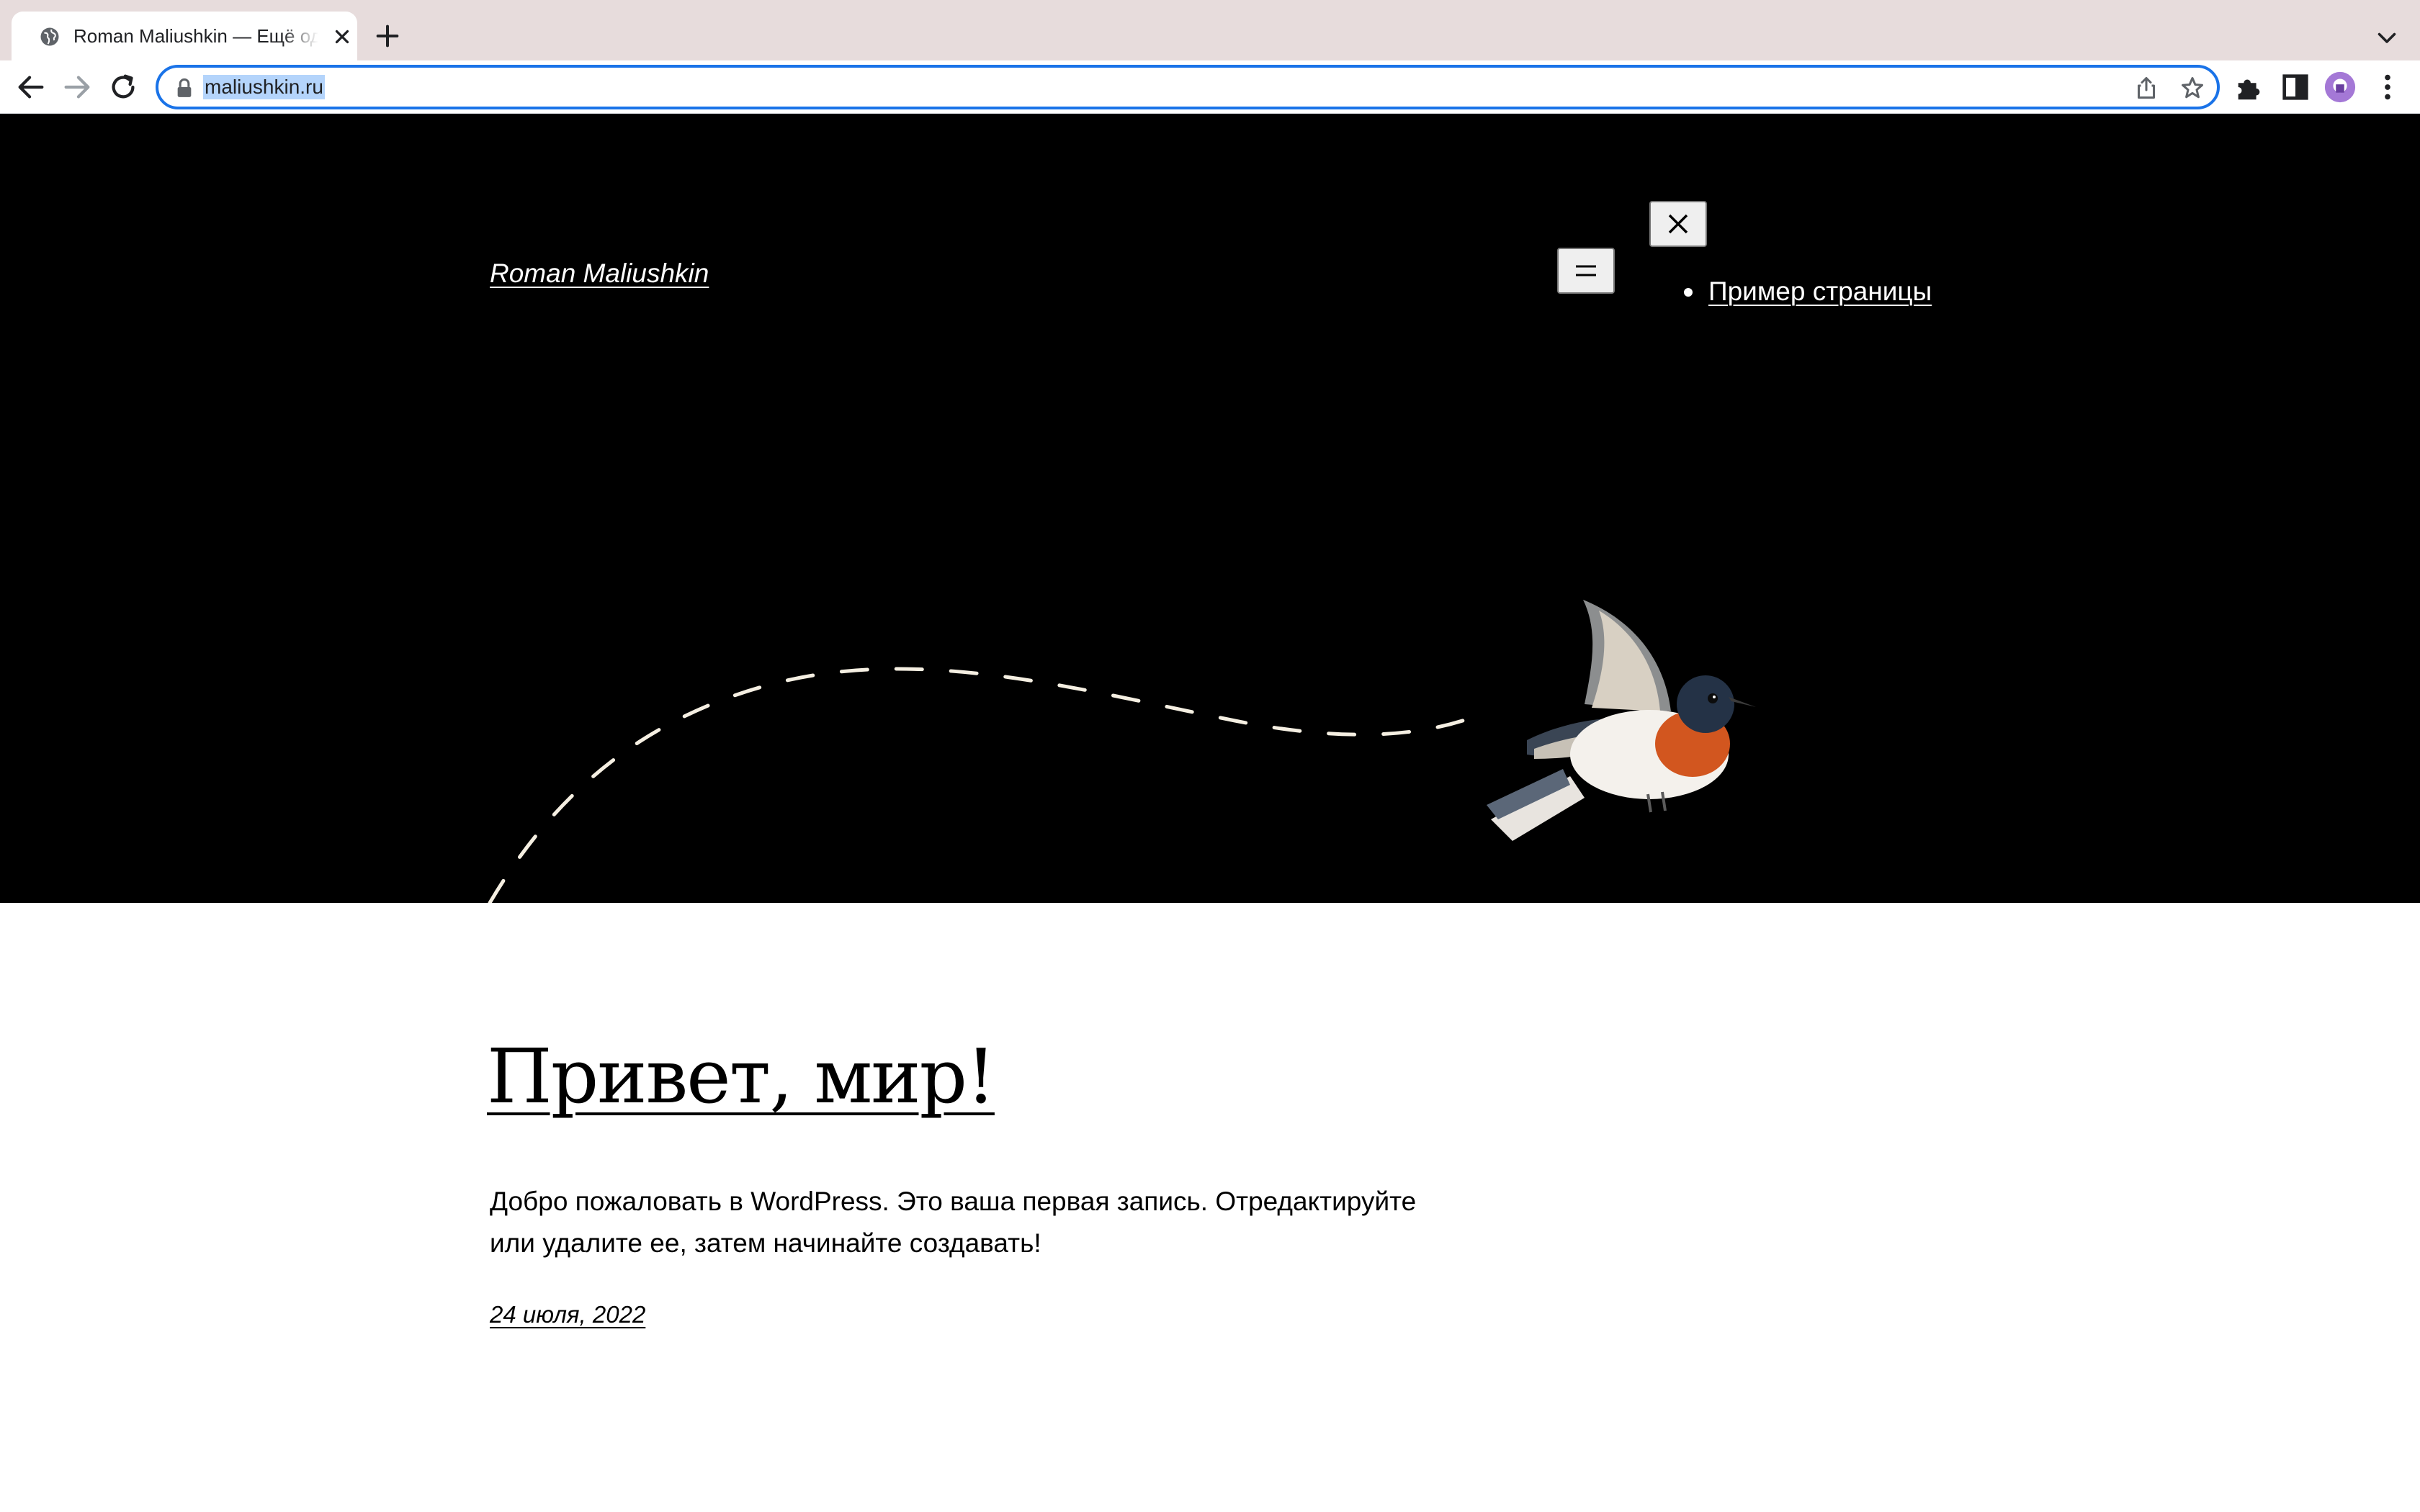  What do you see at coordinates (1688, 292) in the screenshot?
I see `nav-bullet` at bounding box center [1688, 292].